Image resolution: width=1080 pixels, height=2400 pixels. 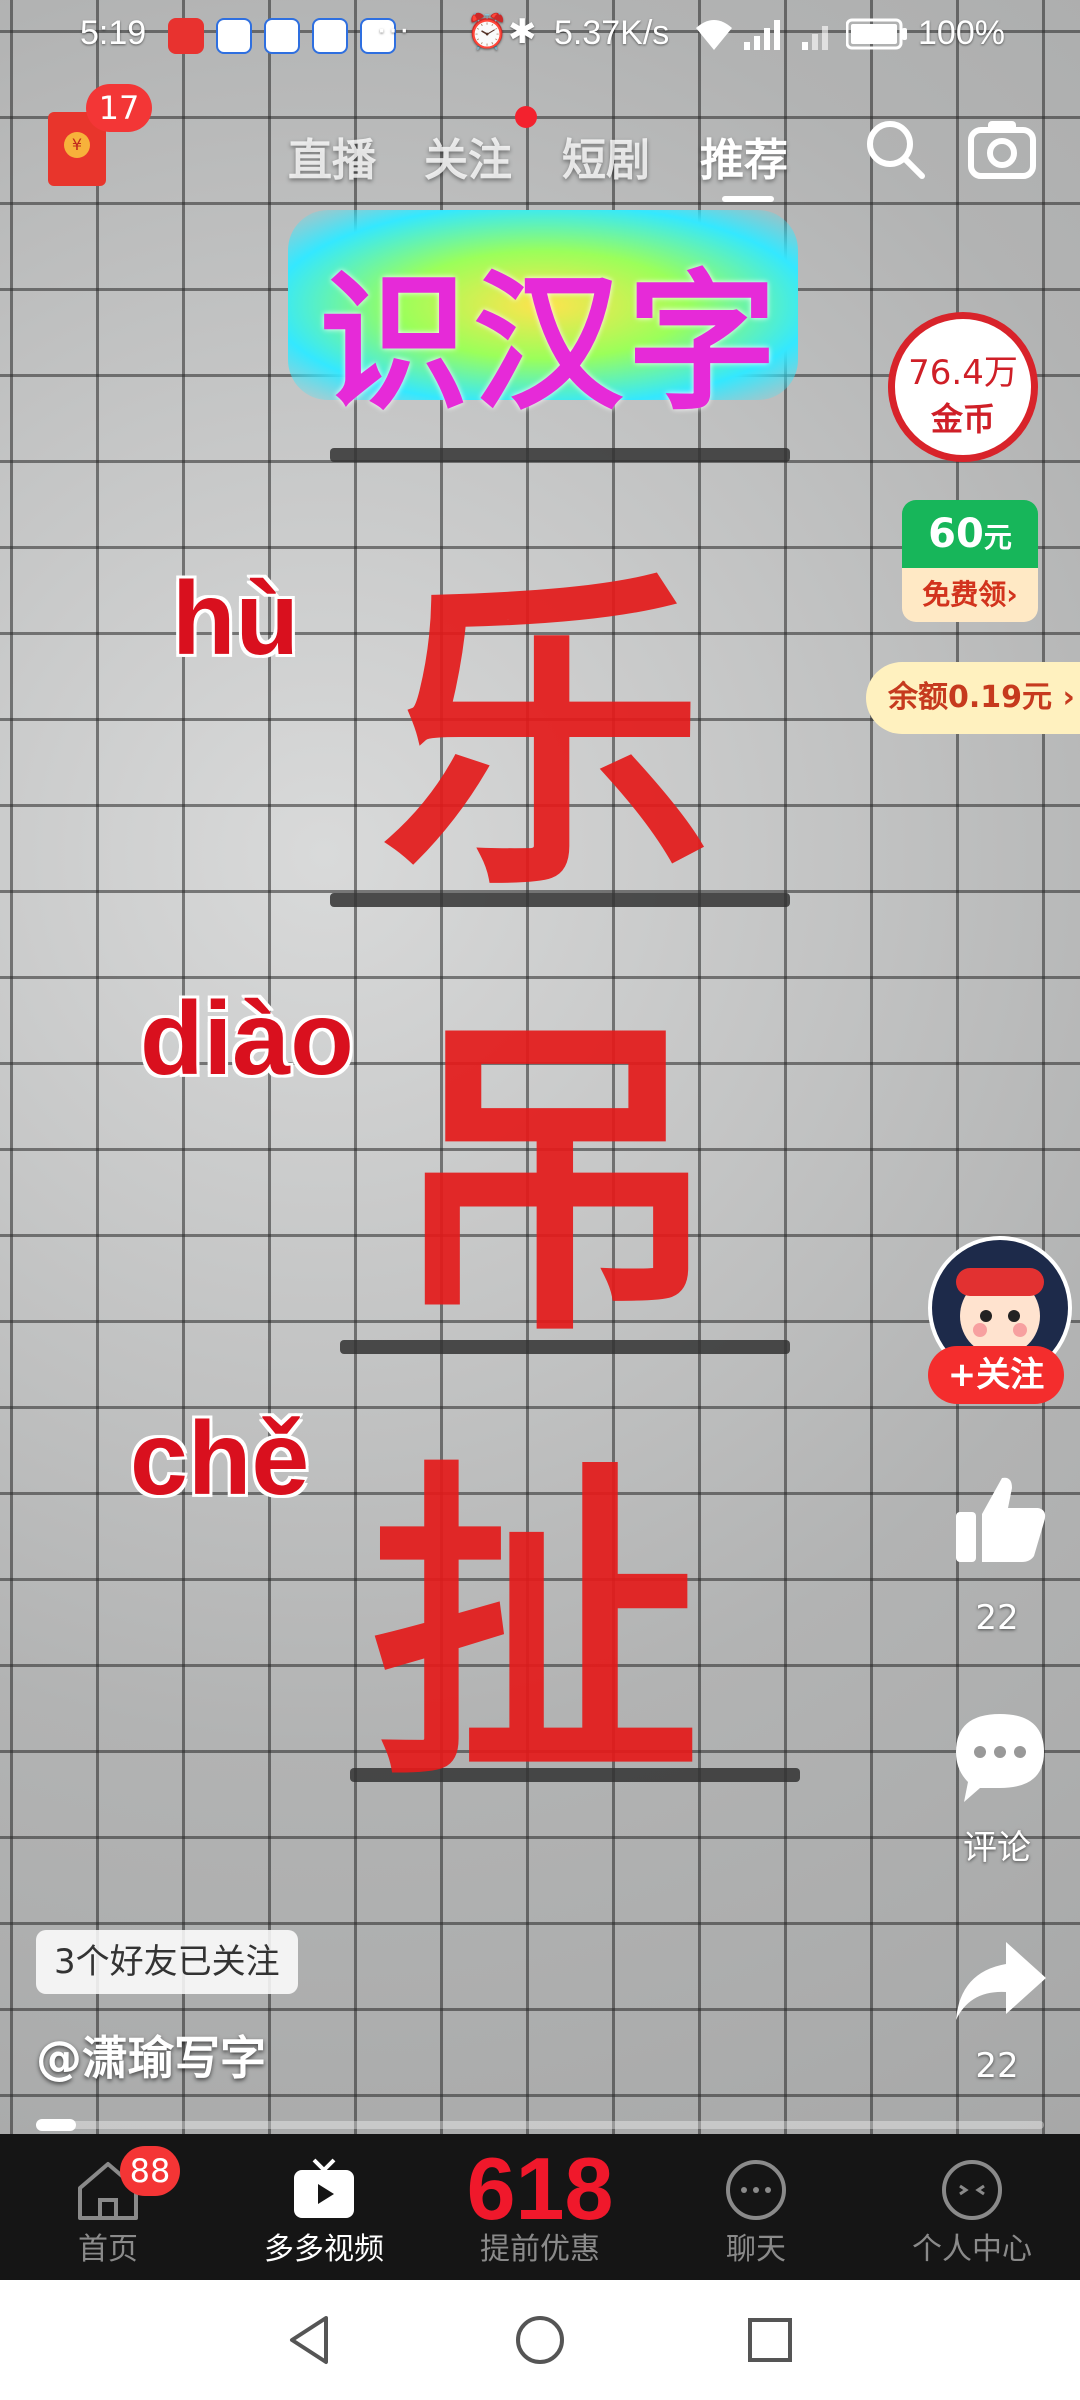 I want to click on like-count: 22, so click(x=997, y=1618).